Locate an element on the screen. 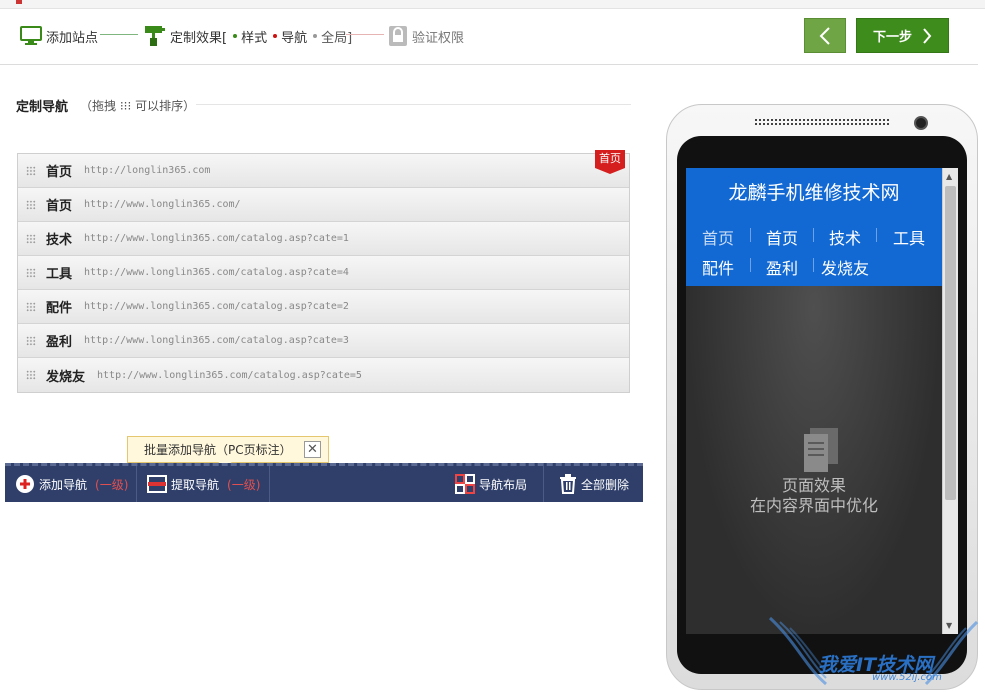  monitor-icon is located at coordinates (31, 35).